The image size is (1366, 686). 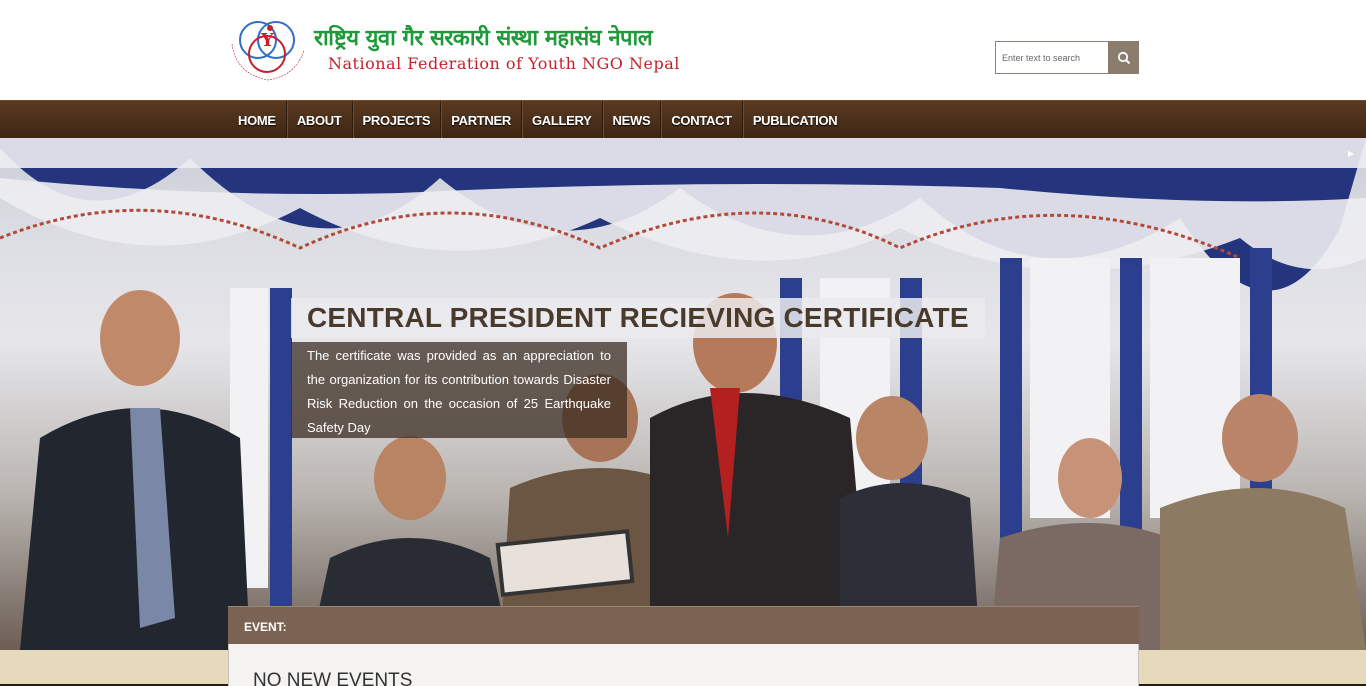 What do you see at coordinates (795, 120) in the screenshot?
I see `nav-item-publication: PUBLICATION` at bounding box center [795, 120].